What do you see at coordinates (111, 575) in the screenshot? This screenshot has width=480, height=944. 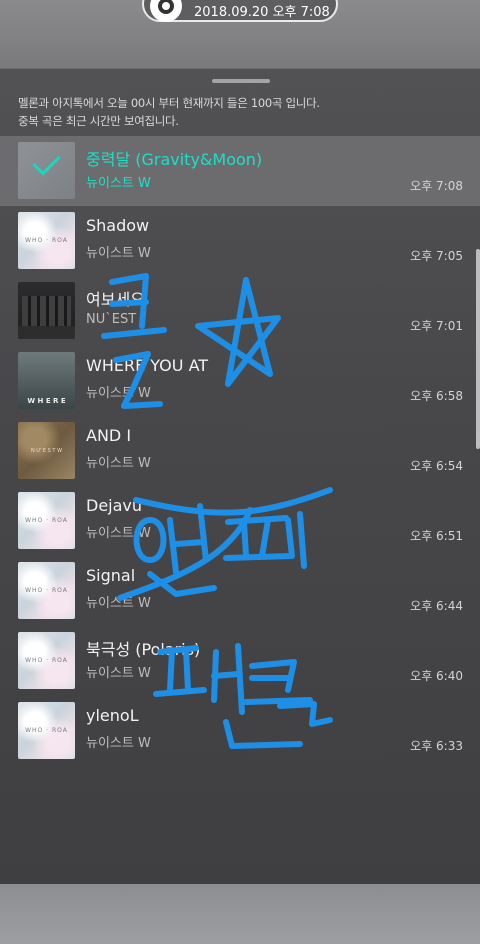 I see `song-title: Signal` at bounding box center [111, 575].